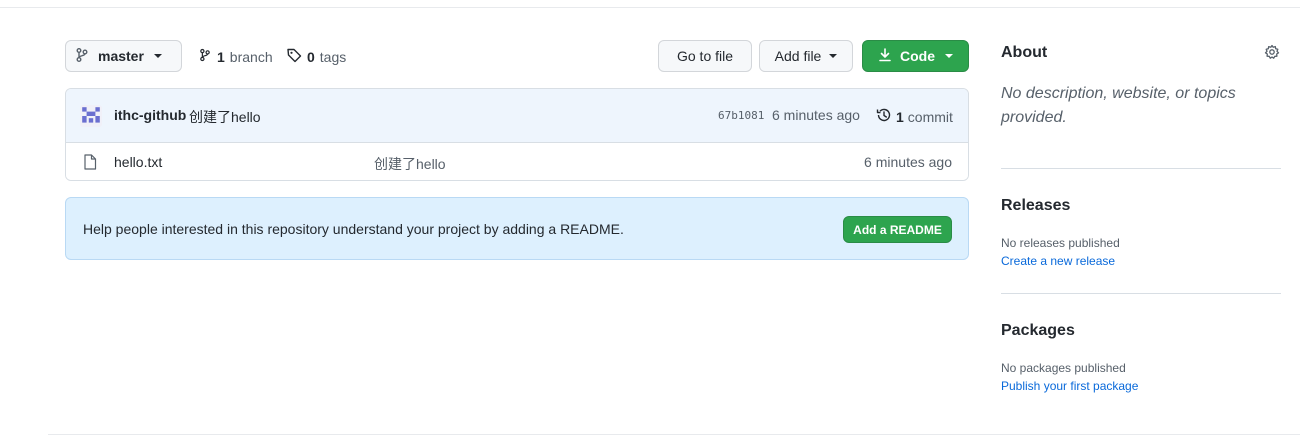 Image resolution: width=1300 pixels, height=447 pixels. What do you see at coordinates (410, 164) in the screenshot?
I see `file-commit-message-link: 创建了hello` at bounding box center [410, 164].